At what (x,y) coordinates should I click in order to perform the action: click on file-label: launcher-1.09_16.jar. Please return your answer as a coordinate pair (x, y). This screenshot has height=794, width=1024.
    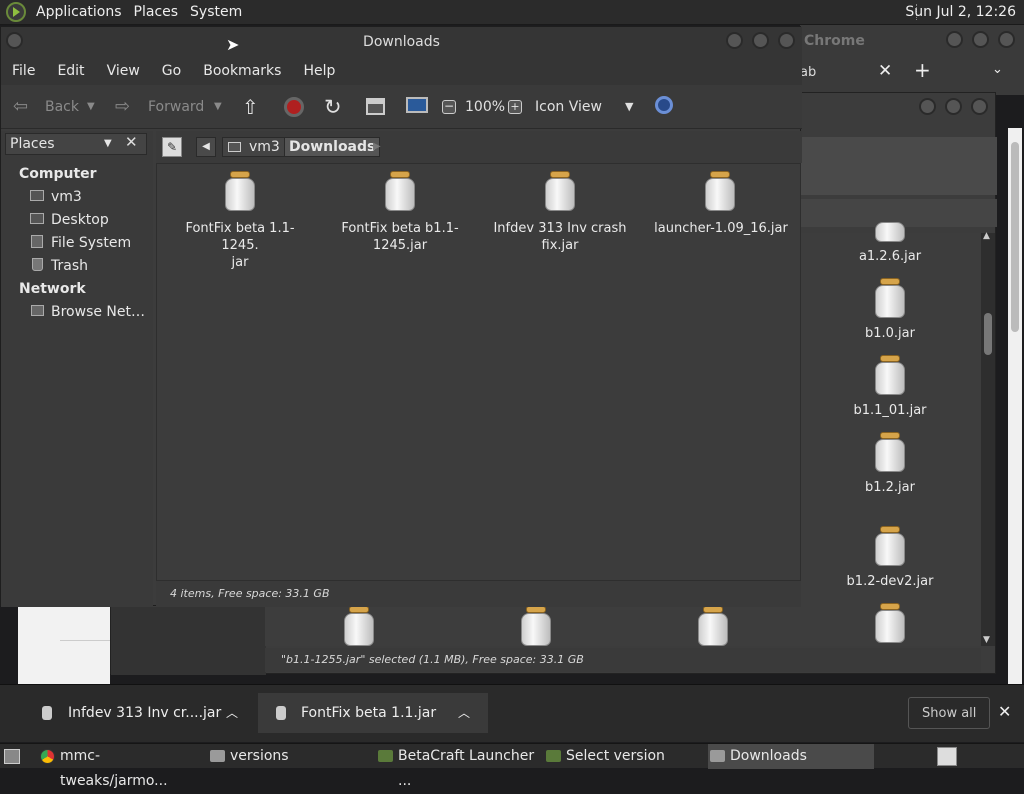
    Looking at the image, I should click on (721, 228).